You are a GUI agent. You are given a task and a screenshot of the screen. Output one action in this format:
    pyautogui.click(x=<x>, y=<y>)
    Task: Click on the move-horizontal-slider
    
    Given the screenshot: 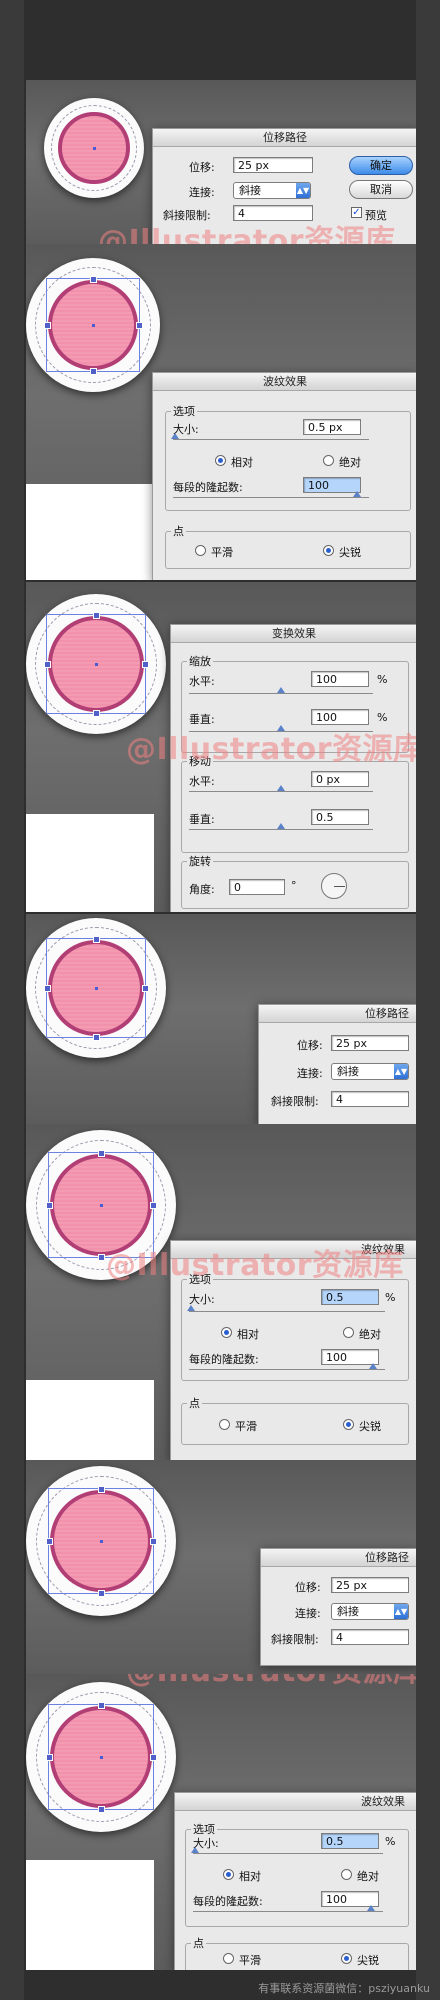 What is the action you would take?
    pyautogui.click(x=281, y=791)
    